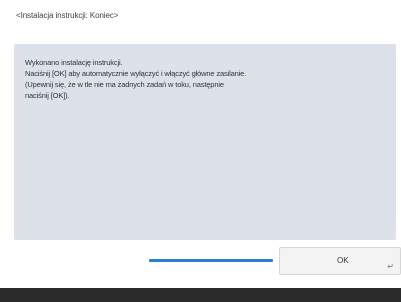 This screenshot has height=302, width=401. What do you see at coordinates (200, 295) in the screenshot?
I see `bottom-status-bar` at bounding box center [200, 295].